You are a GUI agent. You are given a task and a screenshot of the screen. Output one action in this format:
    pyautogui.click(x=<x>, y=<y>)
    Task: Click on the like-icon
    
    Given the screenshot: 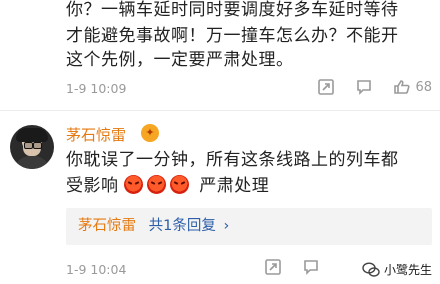 What is the action you would take?
    pyautogui.click(x=402, y=87)
    